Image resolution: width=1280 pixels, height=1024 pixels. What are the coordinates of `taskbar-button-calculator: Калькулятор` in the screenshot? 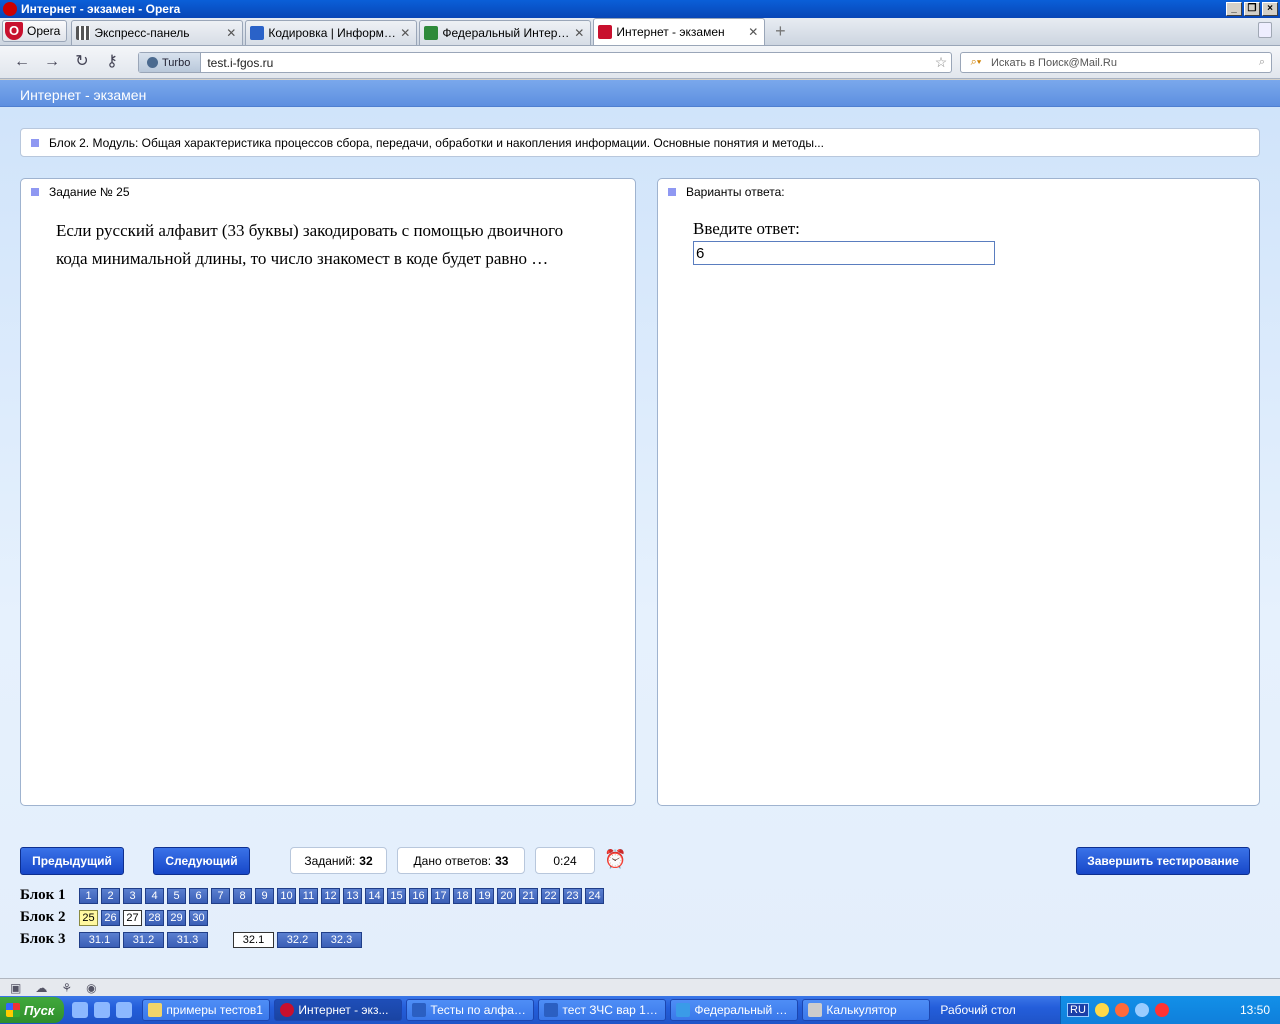 It's located at (866, 1010).